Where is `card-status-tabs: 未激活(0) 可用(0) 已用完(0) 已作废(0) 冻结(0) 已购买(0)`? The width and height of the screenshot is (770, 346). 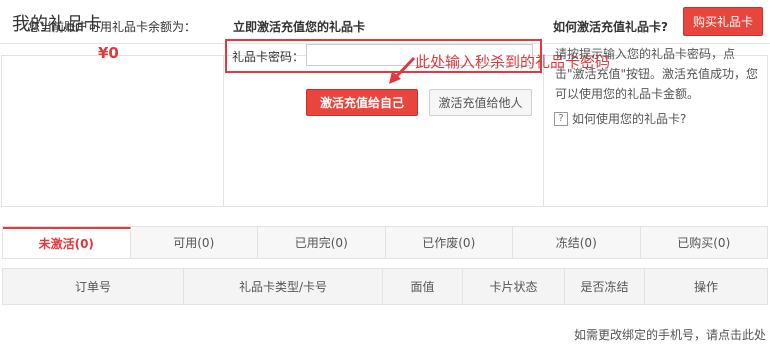 card-status-tabs: 未激活(0) 可用(0) 已用完(0) 已作废(0) 冻结(0) 已购买(0) is located at coordinates (385, 242).